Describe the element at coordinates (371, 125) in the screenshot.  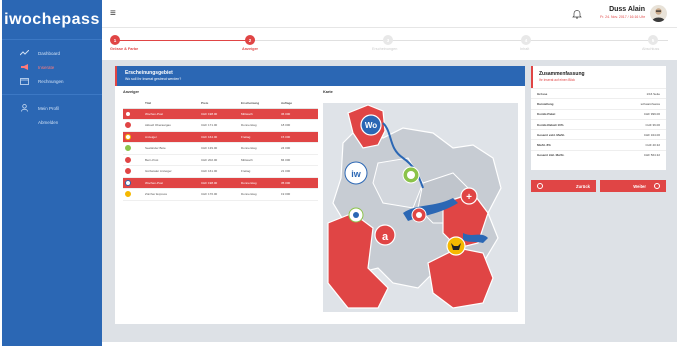
I see `newspaper-logo-wo-text: Wo` at that location.